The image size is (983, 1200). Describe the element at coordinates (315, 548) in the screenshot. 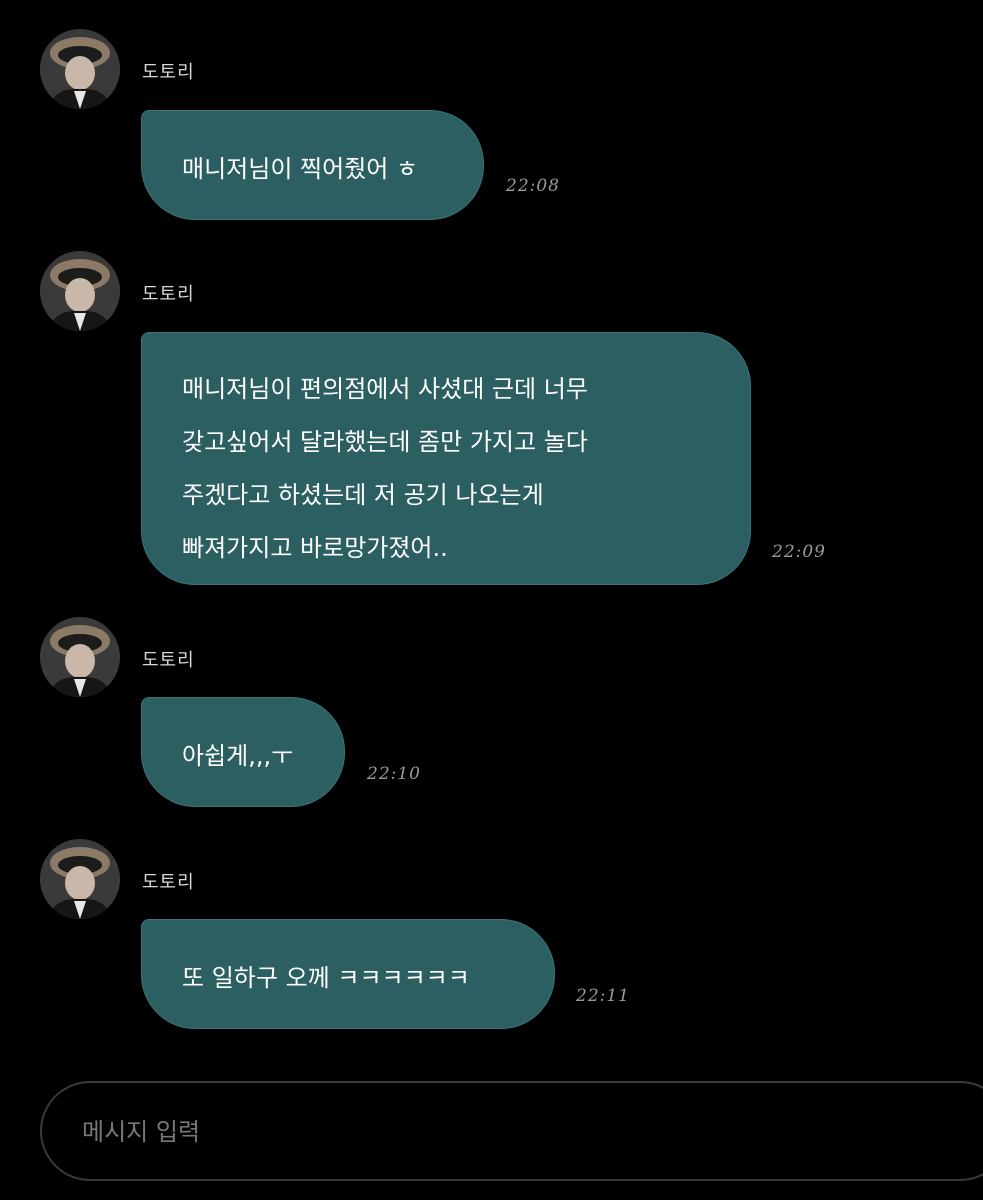

I see `message-text: 빠져가지고 바로망가졌어..` at that location.